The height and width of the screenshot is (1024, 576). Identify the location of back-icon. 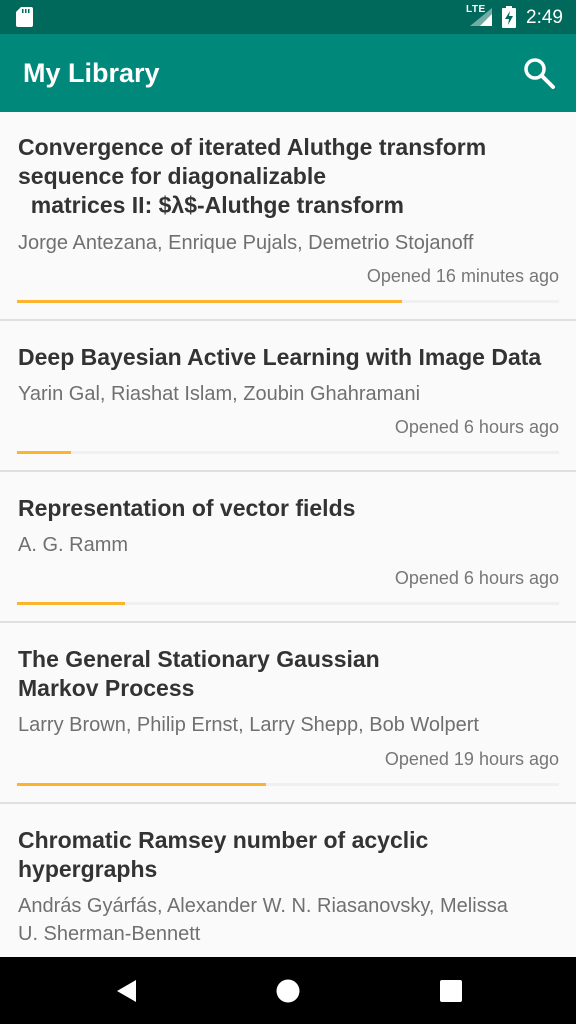
(127, 991).